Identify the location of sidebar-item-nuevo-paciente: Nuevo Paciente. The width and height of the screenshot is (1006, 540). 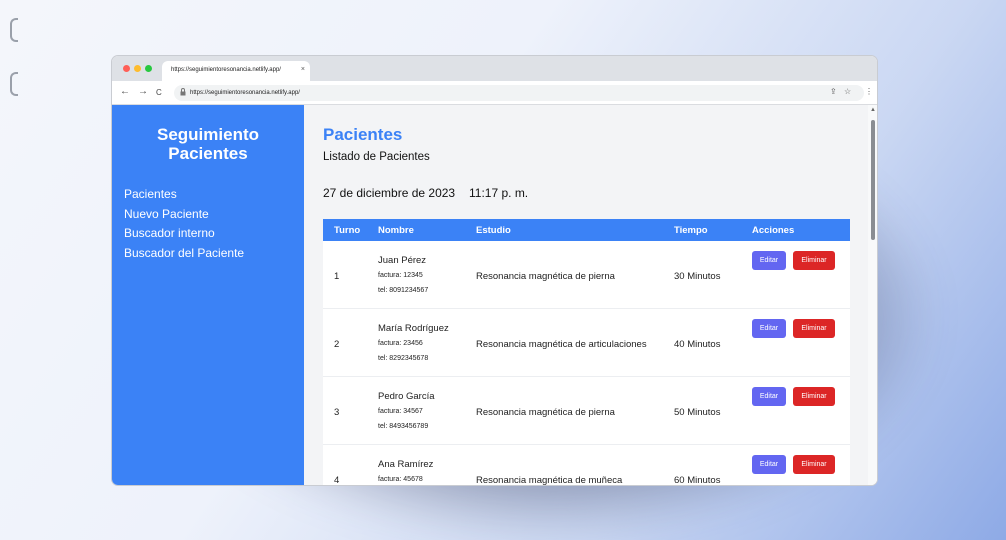
(184, 215).